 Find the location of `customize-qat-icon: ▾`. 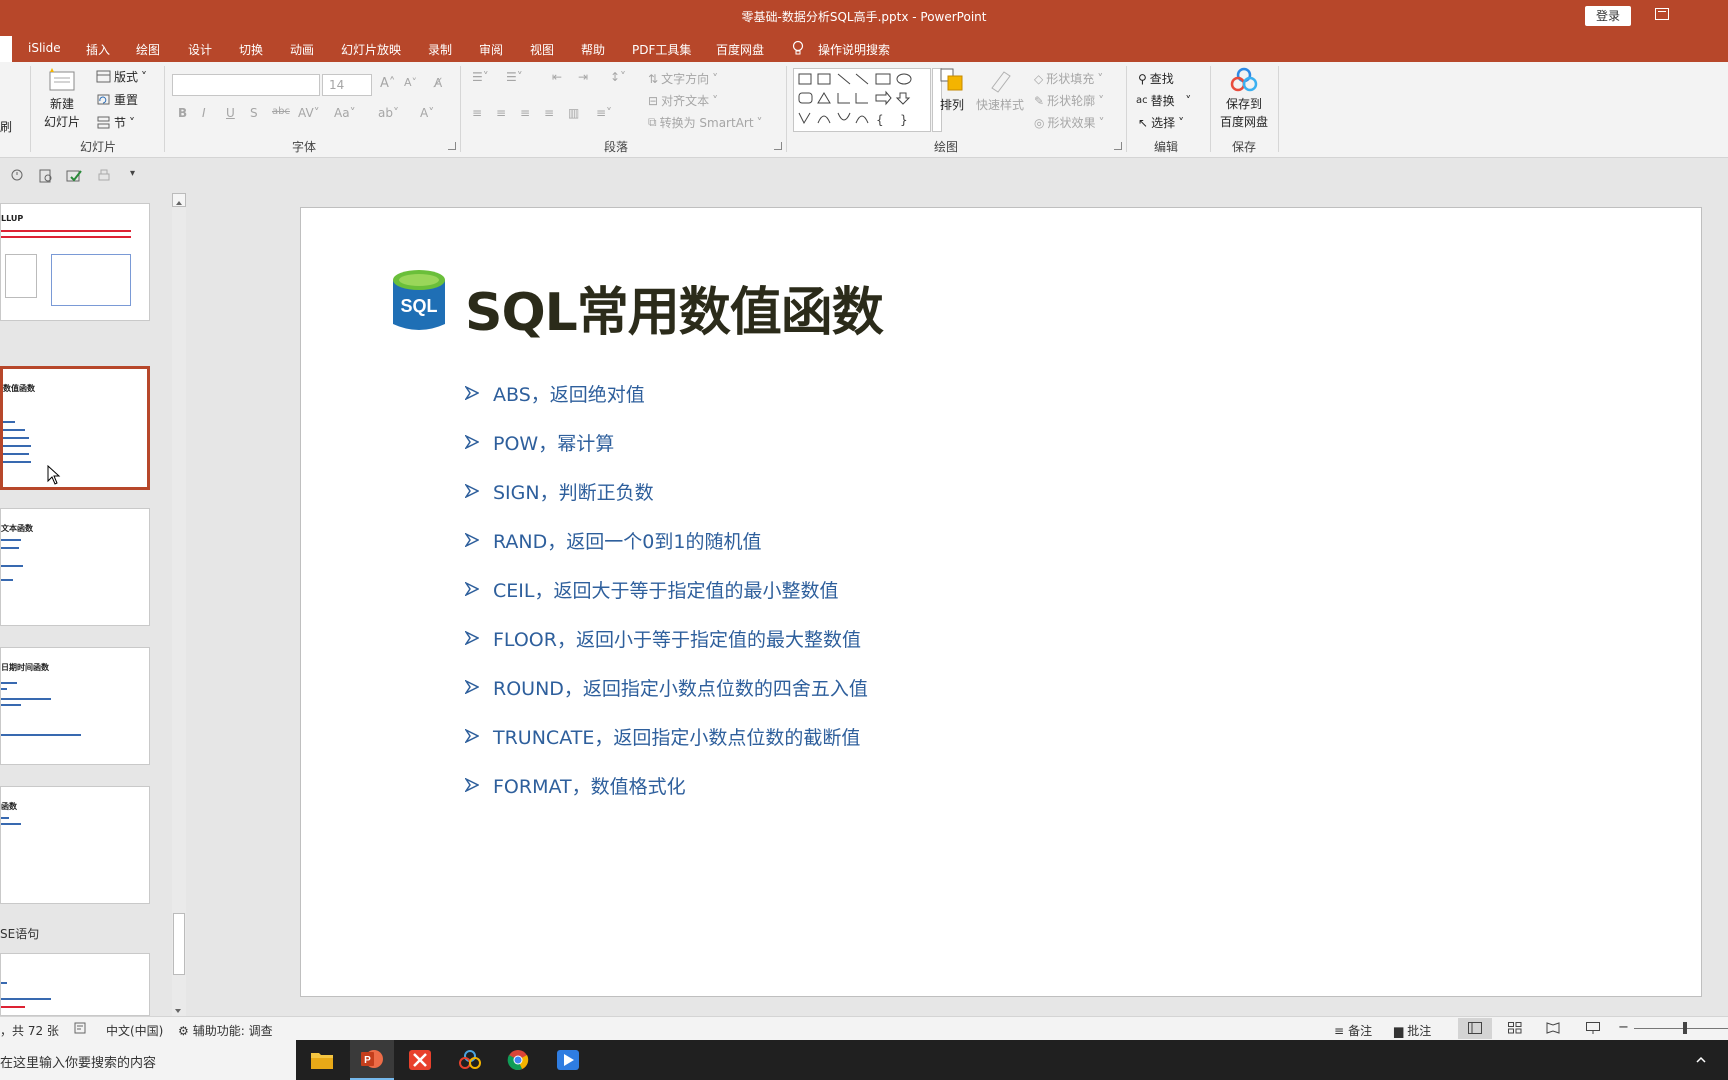

customize-qat-icon: ▾ is located at coordinates (132, 173).